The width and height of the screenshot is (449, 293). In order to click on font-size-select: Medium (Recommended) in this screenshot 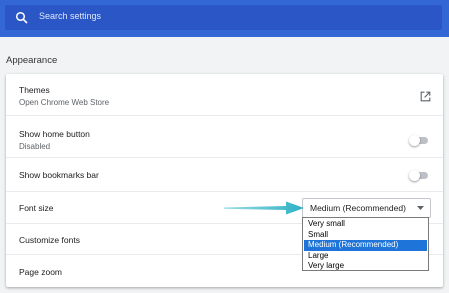, I will do `click(366, 208)`.